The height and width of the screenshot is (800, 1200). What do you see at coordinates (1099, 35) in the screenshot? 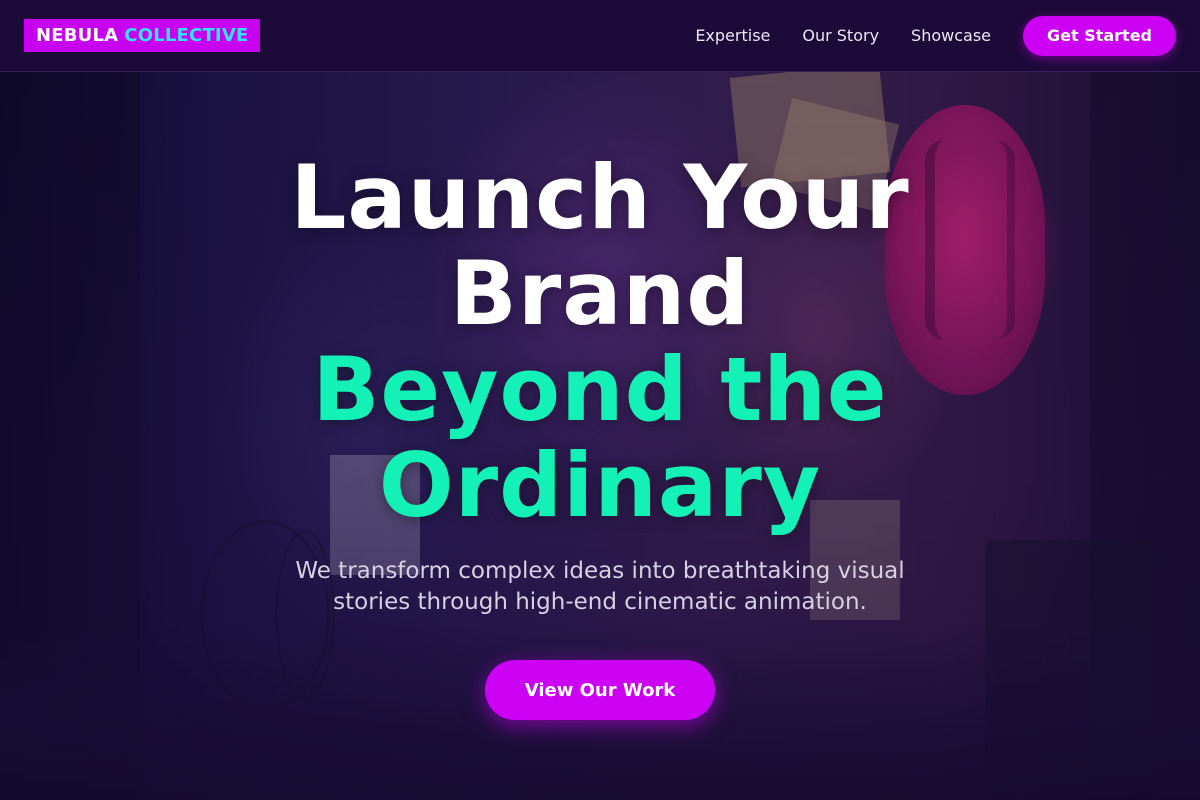
I see `get-started-button: Get Started` at bounding box center [1099, 35].